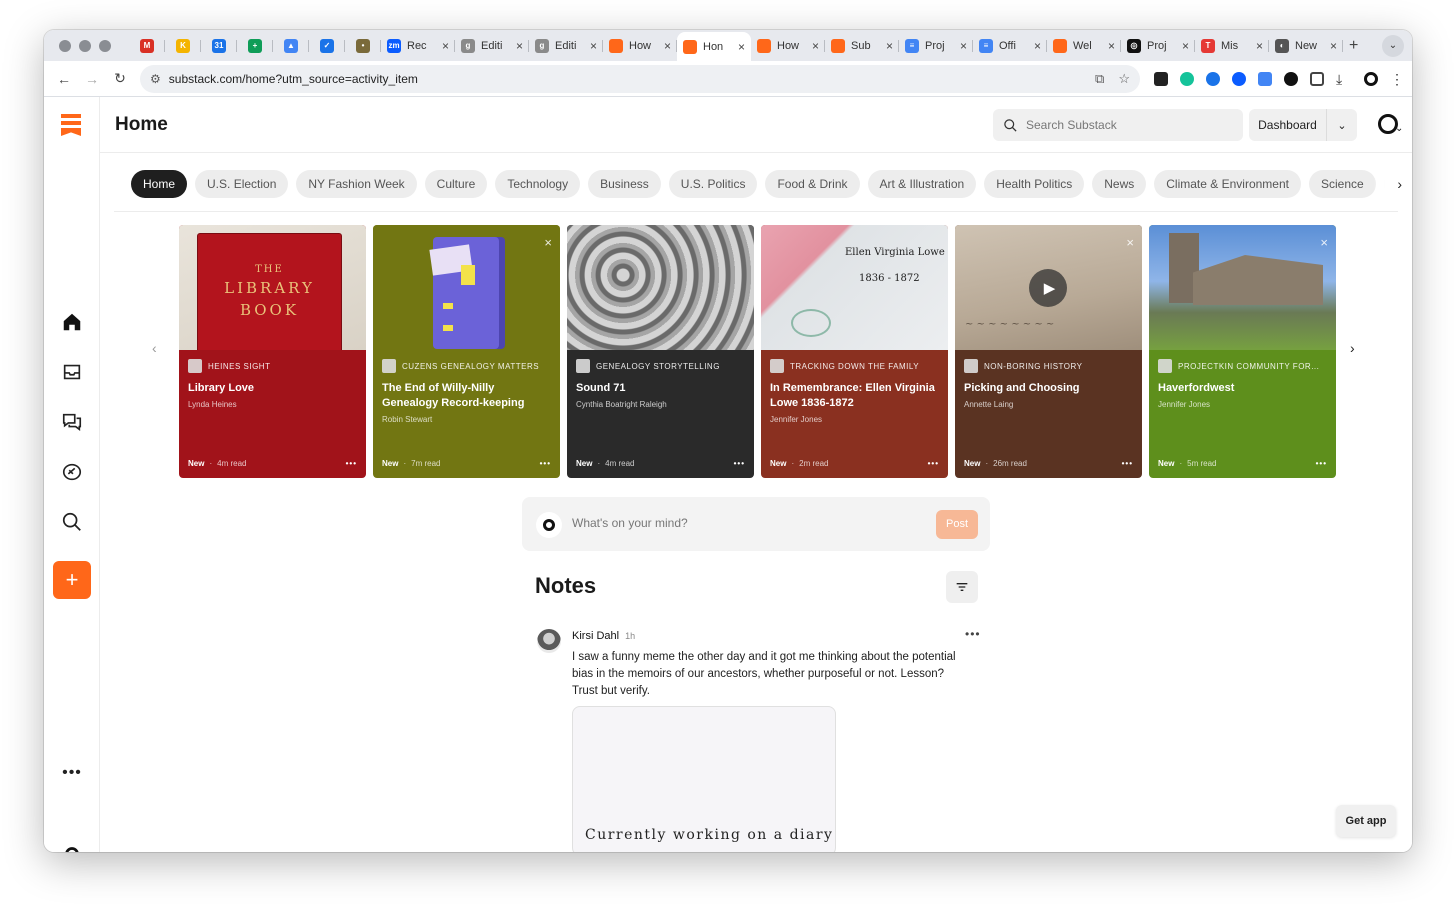 The width and height of the screenshot is (1456, 910). I want to click on publication-name: NON-BORING HISTORY, so click(1033, 366).